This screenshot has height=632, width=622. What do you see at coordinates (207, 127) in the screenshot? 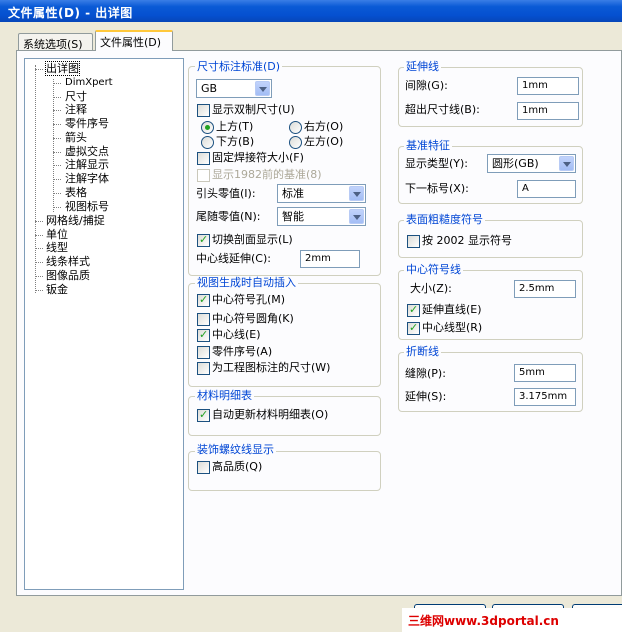
I see `dual-top-radio` at bounding box center [207, 127].